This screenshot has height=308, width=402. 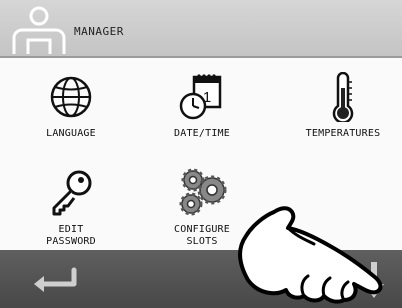 I want to click on thermometer-icon, so click(x=343, y=97).